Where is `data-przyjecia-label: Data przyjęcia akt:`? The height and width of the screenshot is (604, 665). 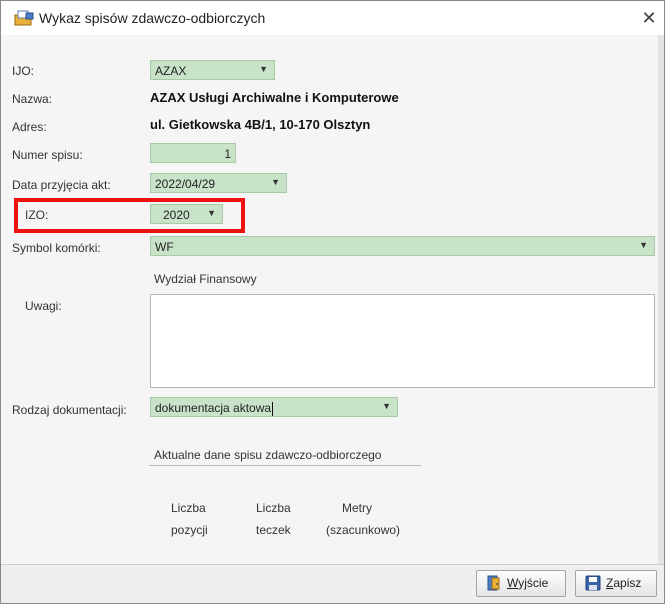
data-przyjecia-label: Data przyjęcia akt: is located at coordinates (61, 185).